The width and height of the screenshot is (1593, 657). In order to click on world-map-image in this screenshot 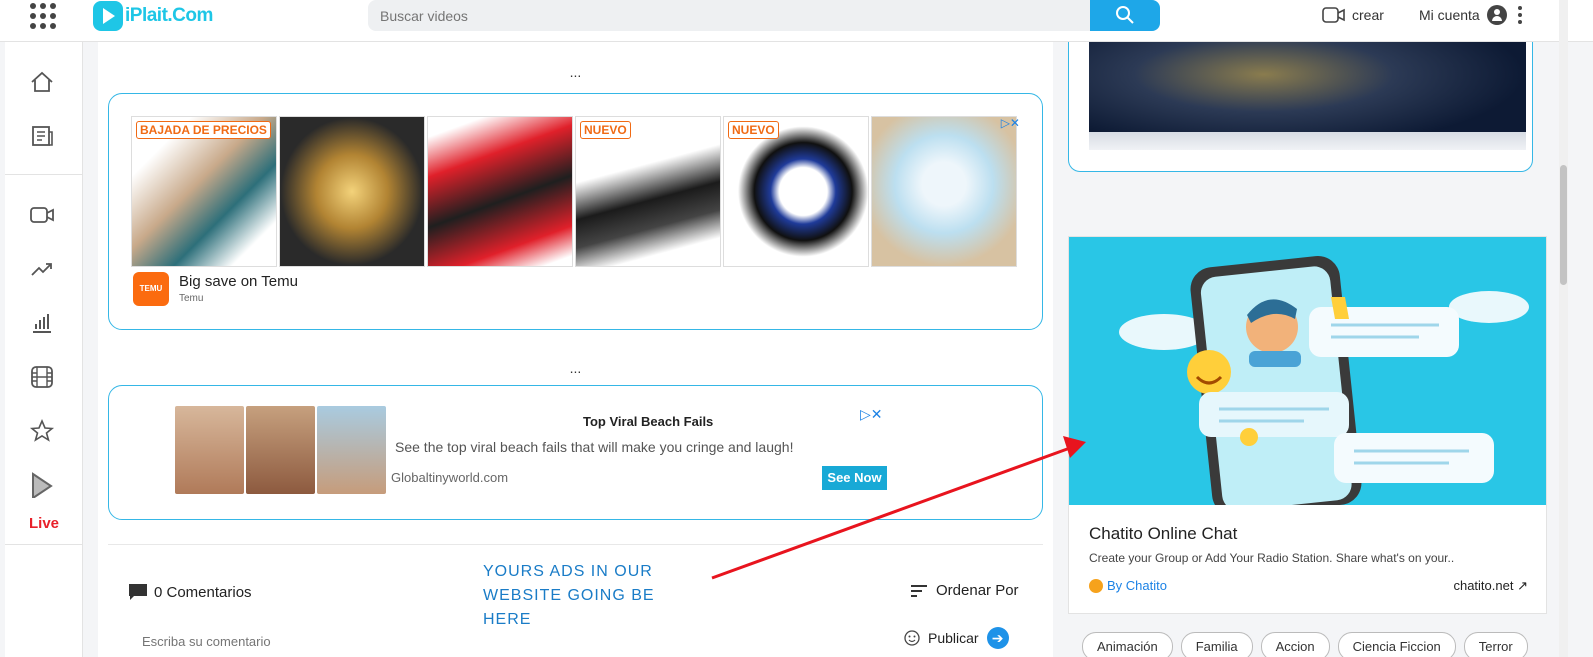, I will do `click(1307, 96)`.